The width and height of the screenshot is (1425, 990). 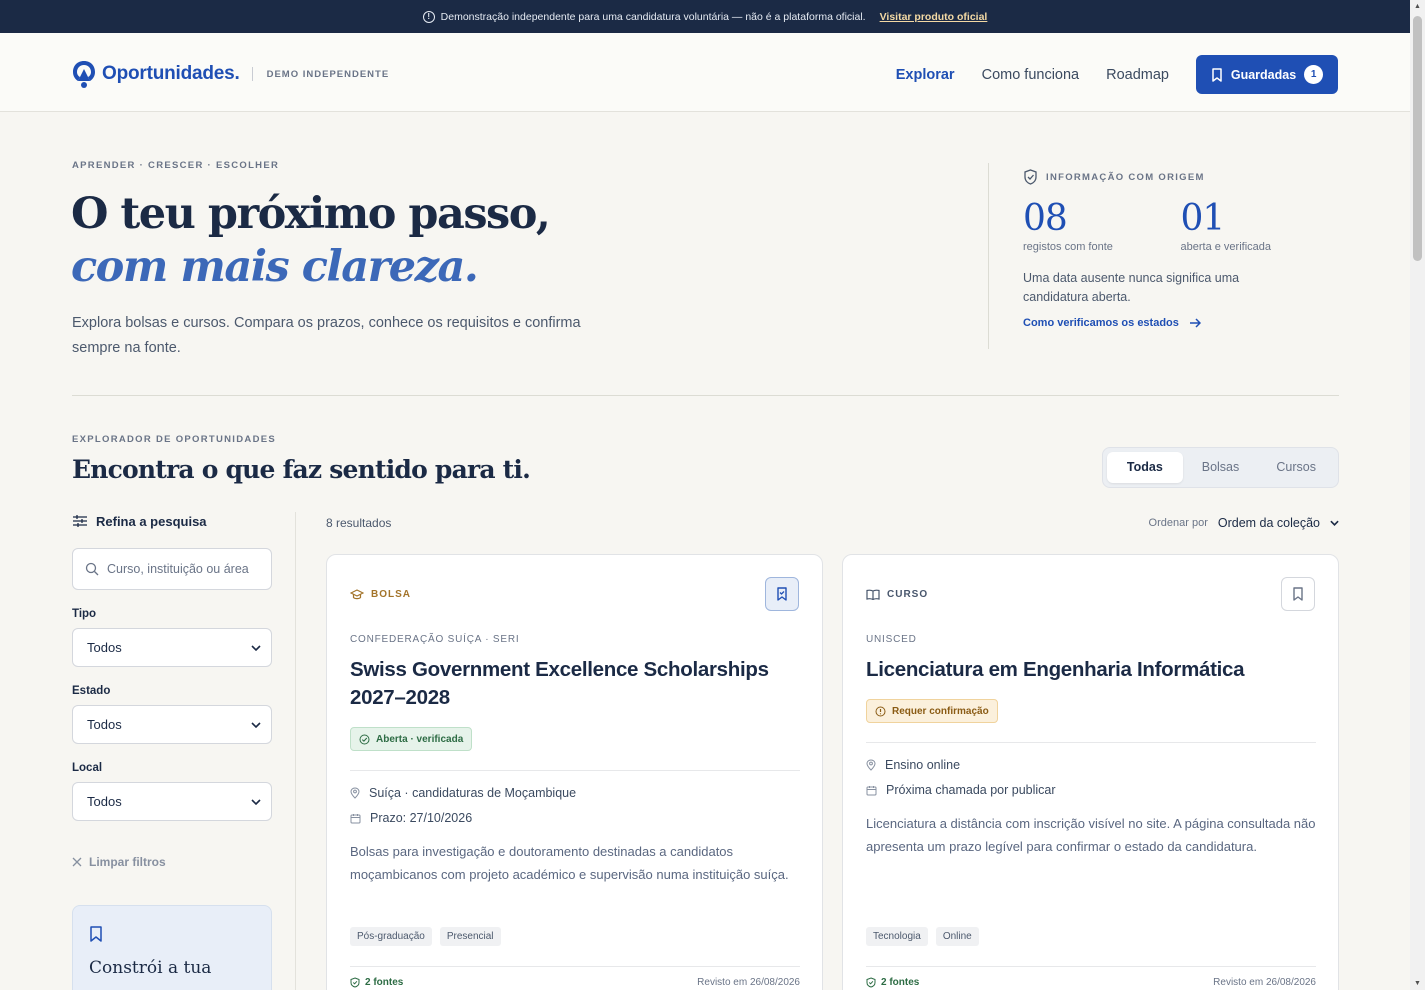 What do you see at coordinates (1417, 138) in the screenshot?
I see `scrollbar-thumb` at bounding box center [1417, 138].